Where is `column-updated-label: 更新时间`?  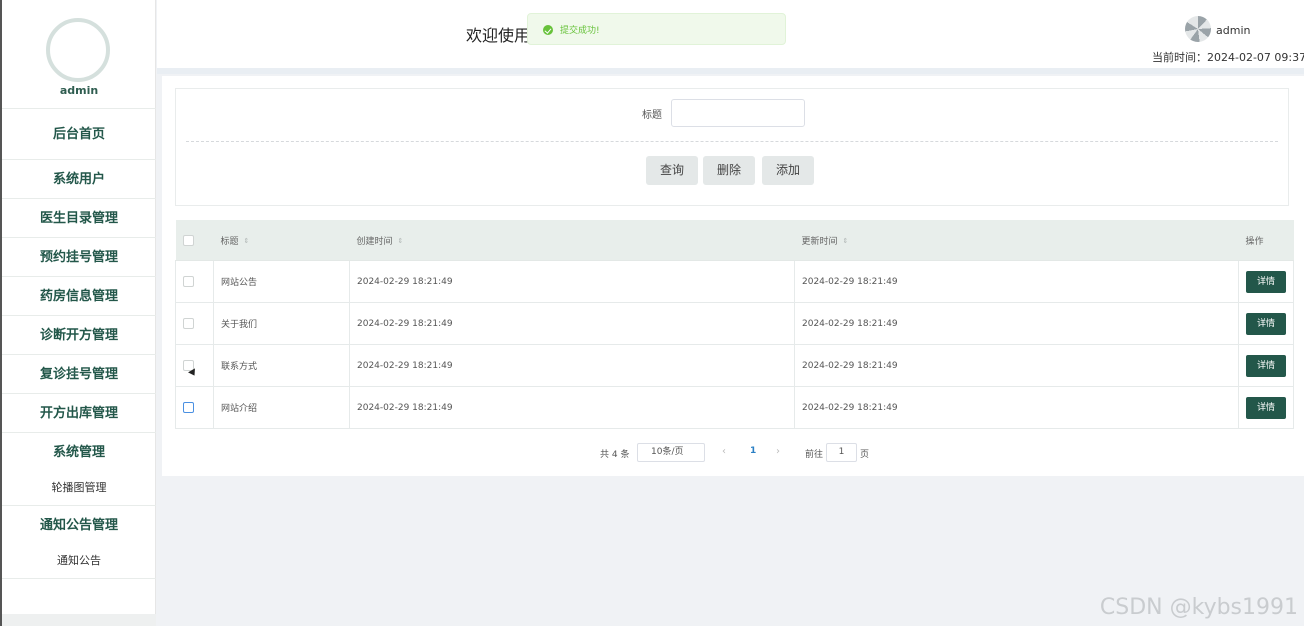 column-updated-label: 更新时间 is located at coordinates (819, 241).